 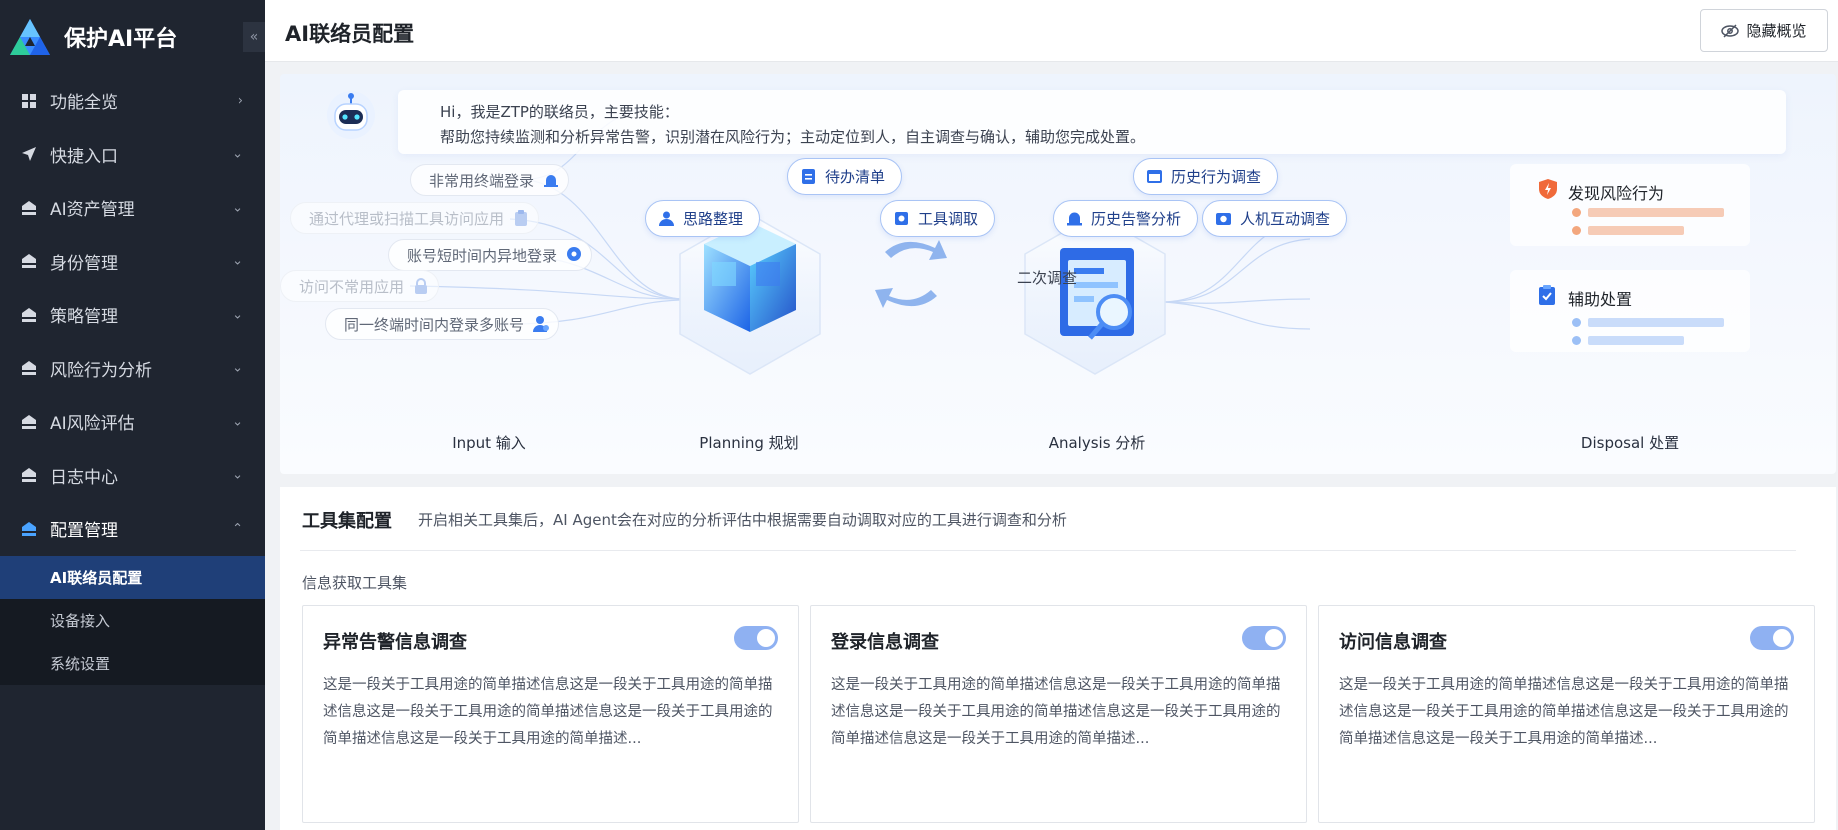 I want to click on sidebar-item-label: 功能全览, so click(x=84, y=103).